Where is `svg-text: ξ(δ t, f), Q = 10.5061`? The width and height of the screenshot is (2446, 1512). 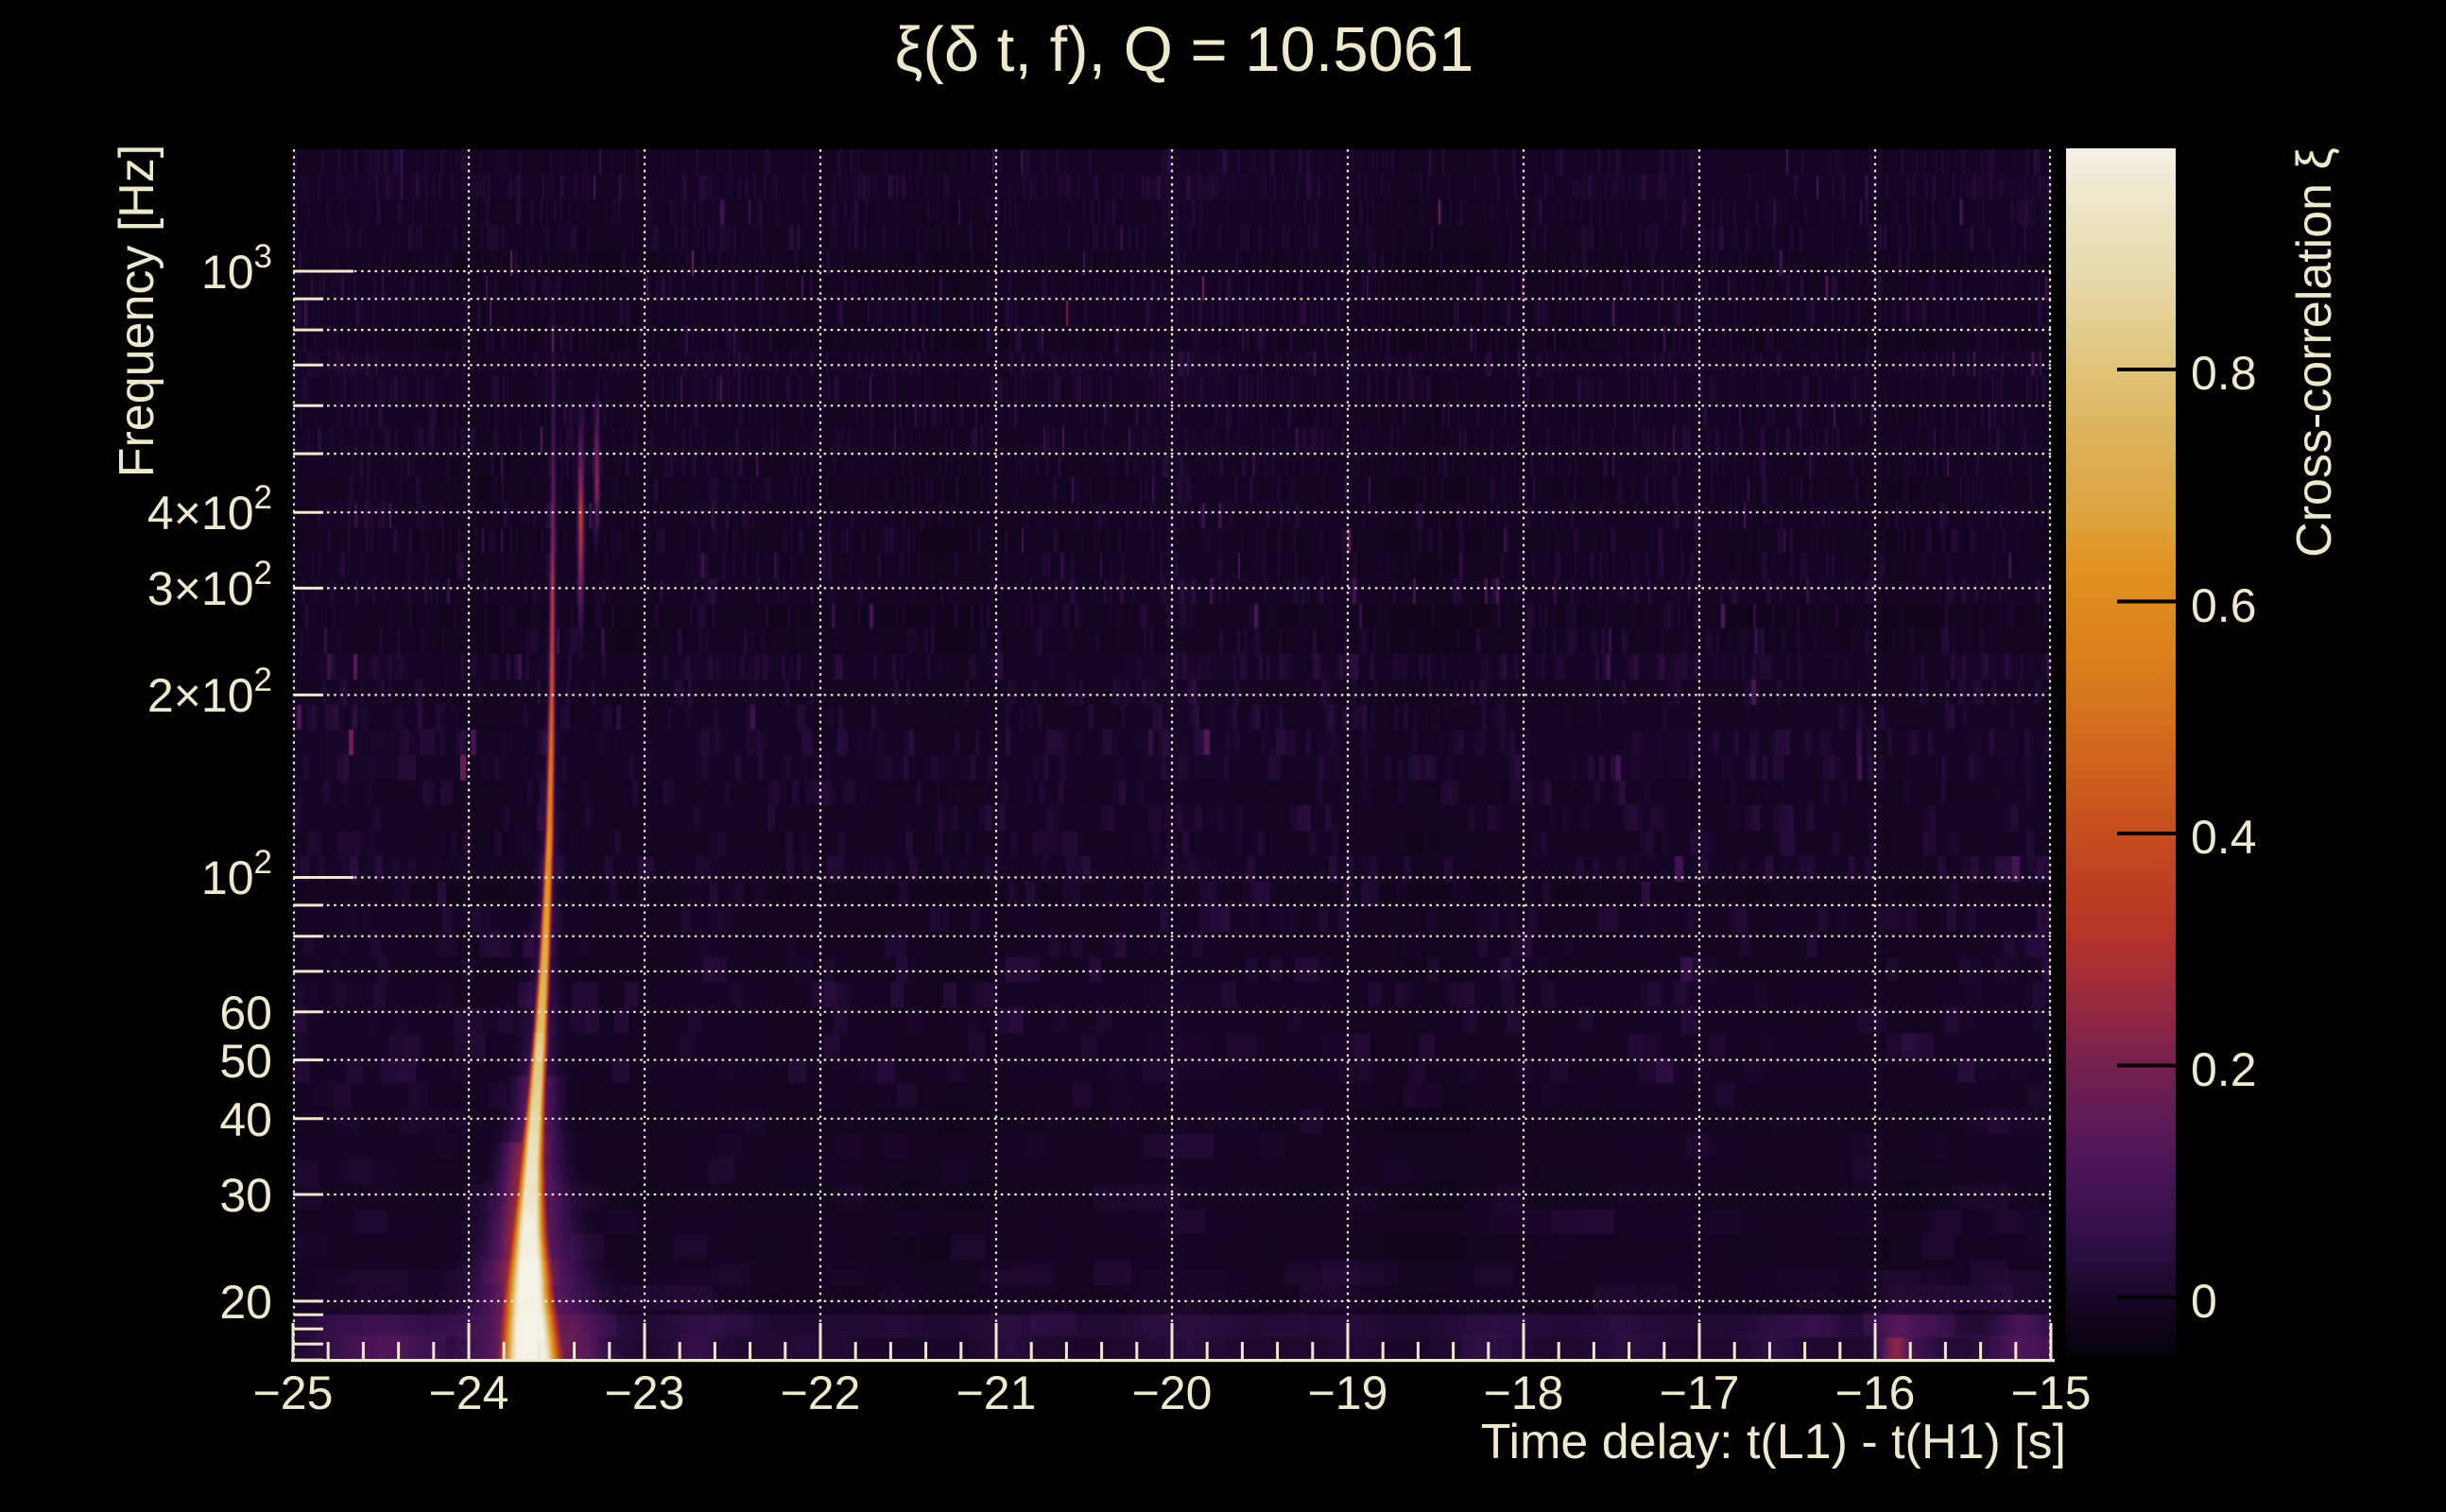
svg-text: ξ(δ t, f), Q = 10.5061 is located at coordinates (1184, 49).